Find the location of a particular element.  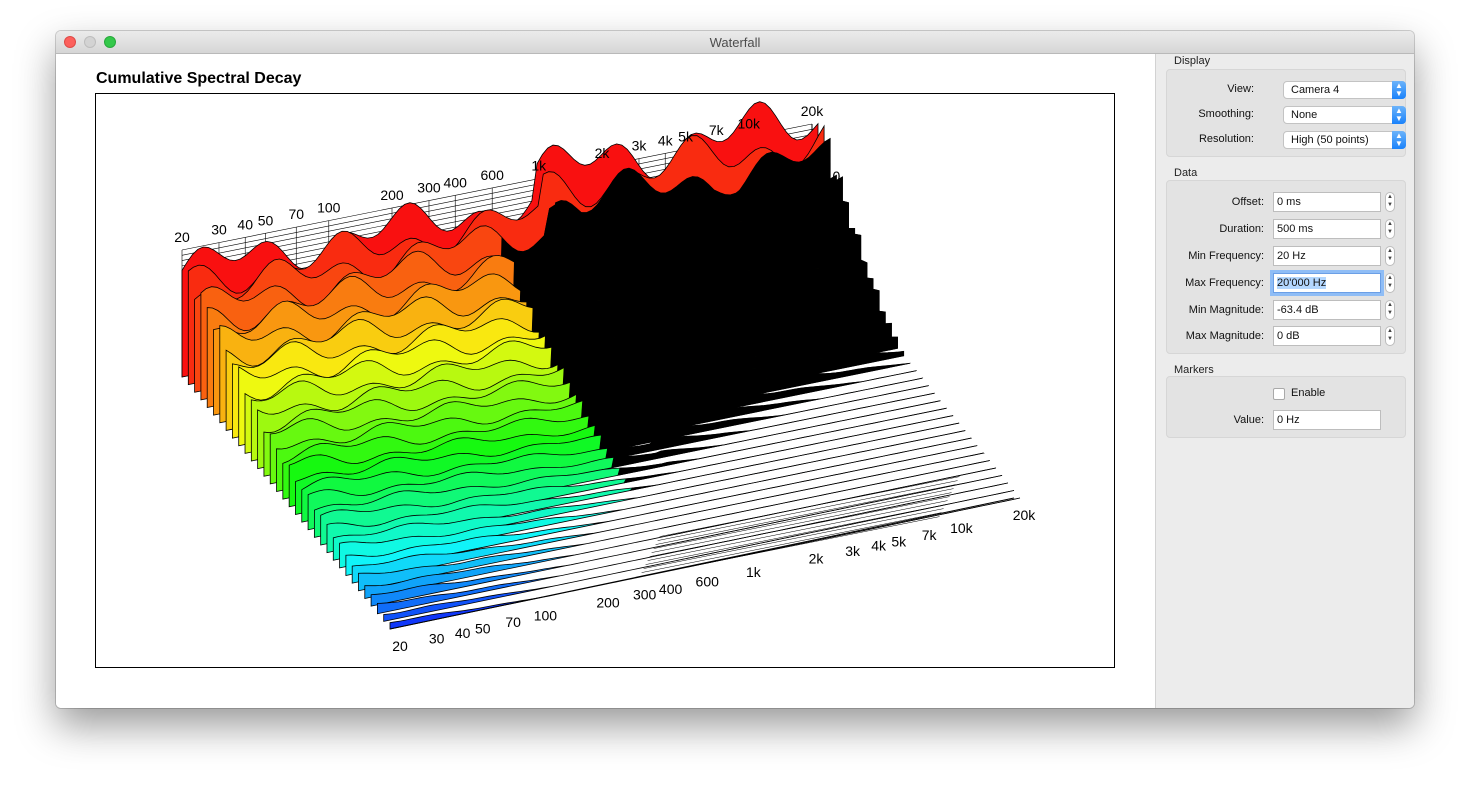

front-frequency-tick-label: 300 is located at coordinates (645, 595).